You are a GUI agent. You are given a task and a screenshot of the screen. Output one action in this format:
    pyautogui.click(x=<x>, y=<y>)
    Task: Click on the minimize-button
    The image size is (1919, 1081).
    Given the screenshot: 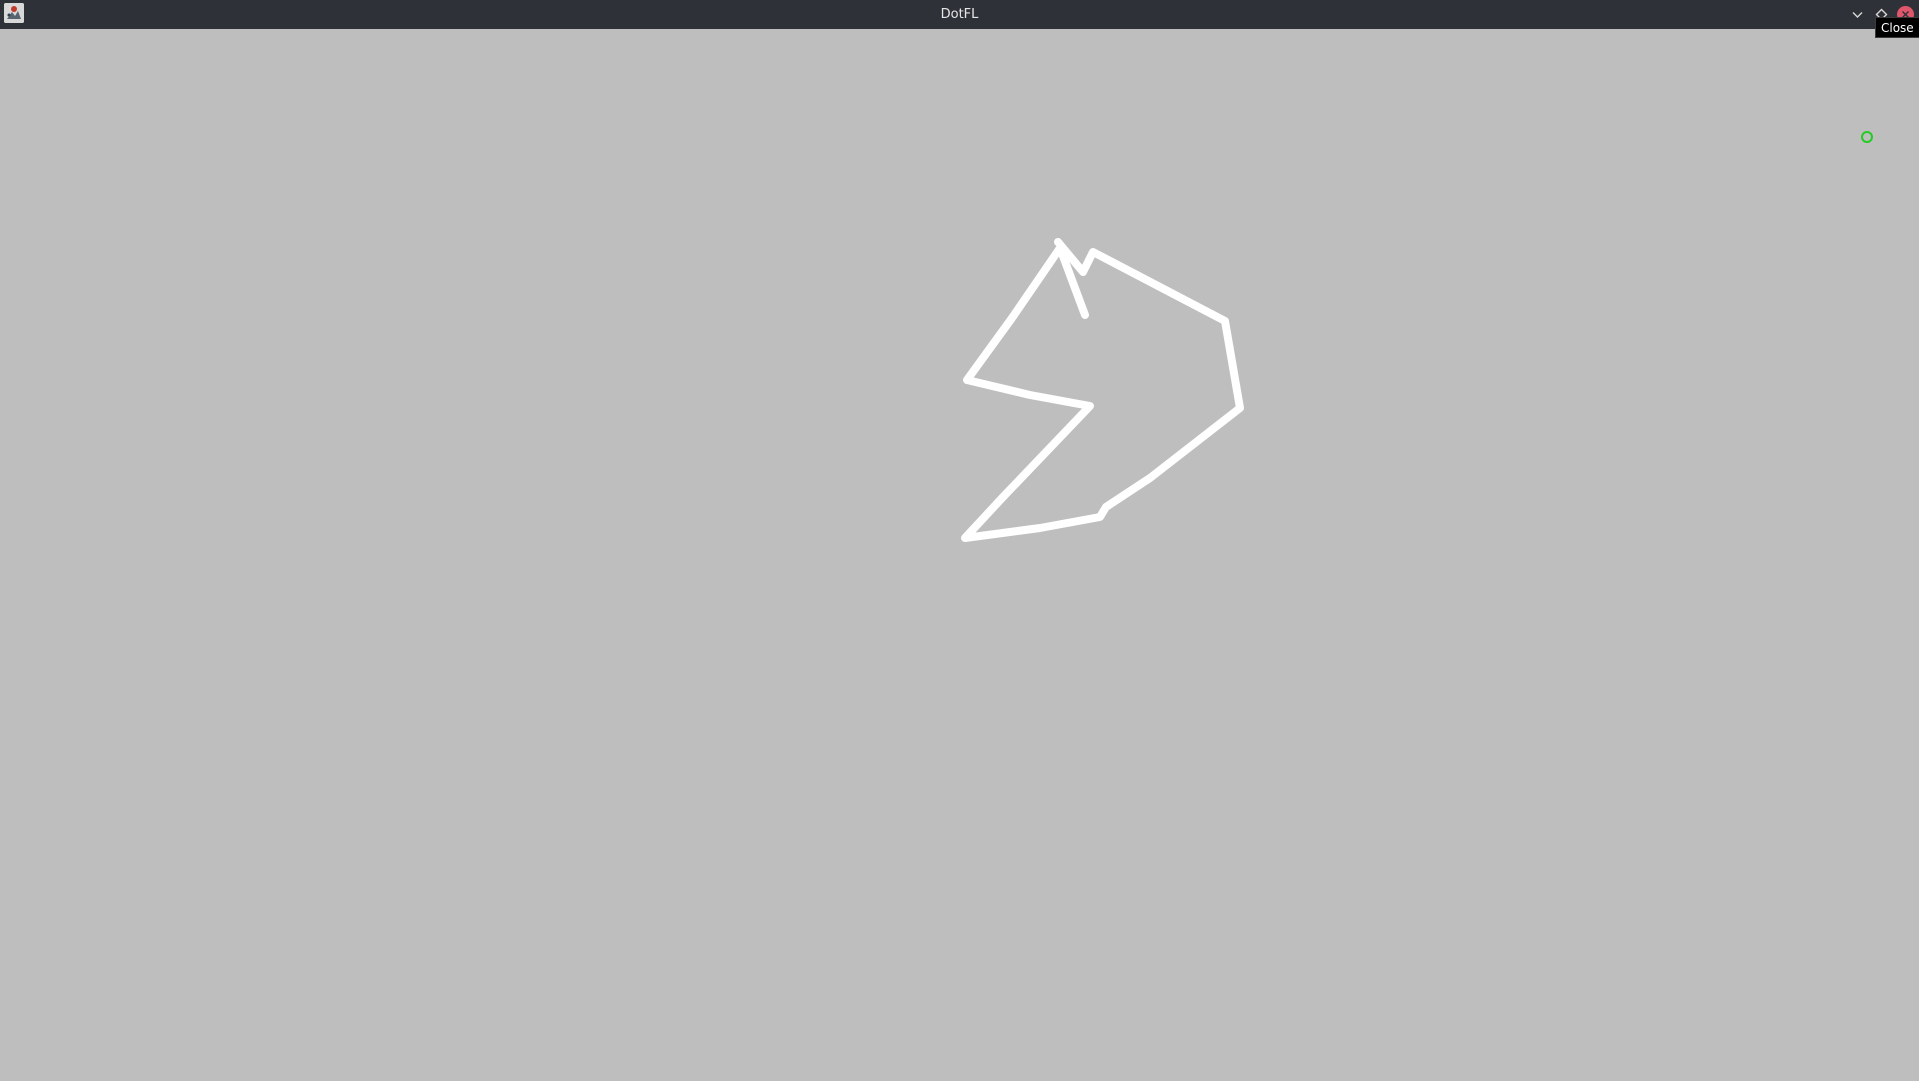 What is the action you would take?
    pyautogui.click(x=1857, y=14)
    